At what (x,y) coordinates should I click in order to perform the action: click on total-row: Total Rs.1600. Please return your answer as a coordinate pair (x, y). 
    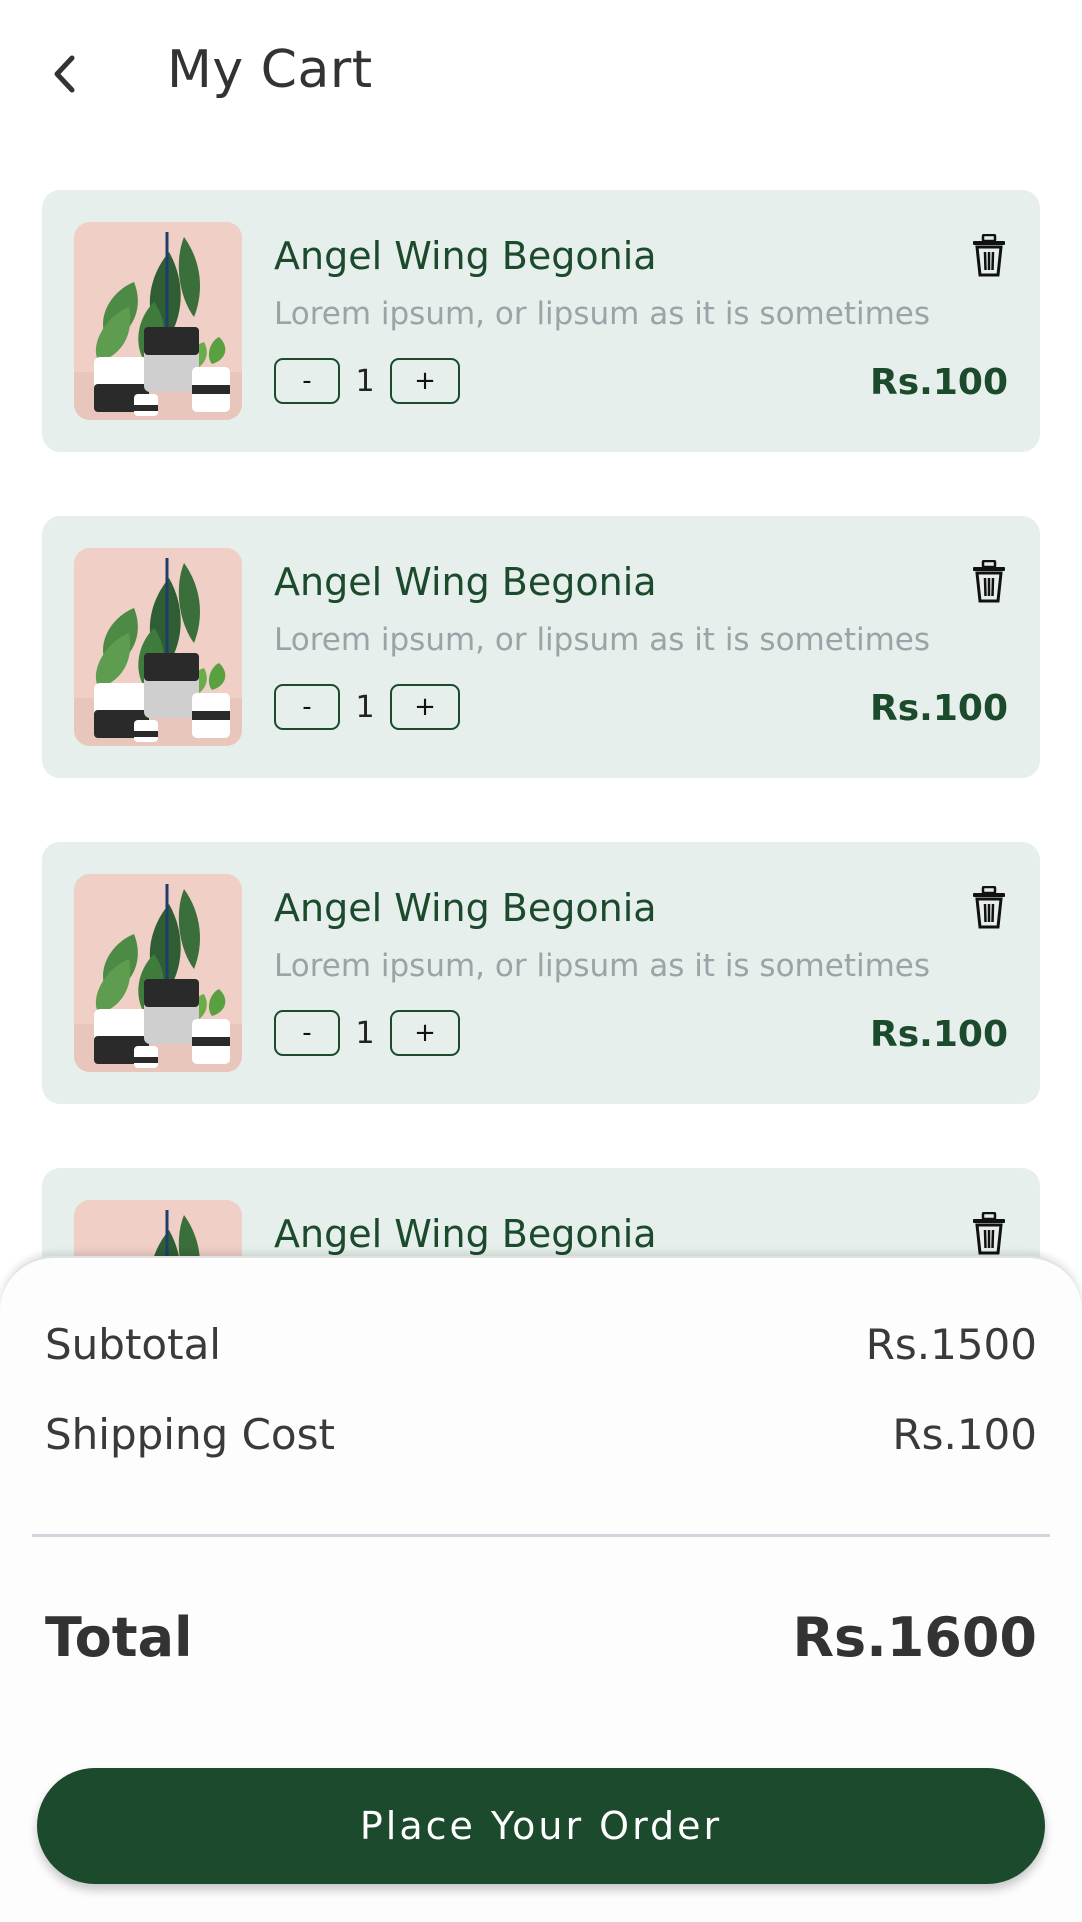
    Looking at the image, I should click on (541, 1637).